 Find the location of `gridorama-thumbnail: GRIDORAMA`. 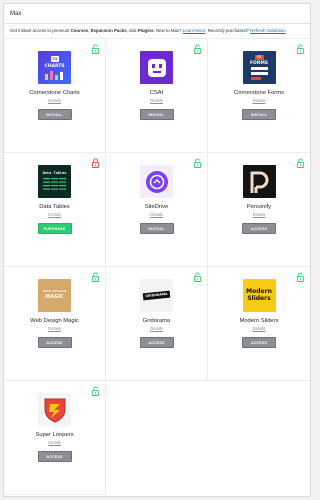

gridorama-thumbnail: GRIDORAMA is located at coordinates (156, 295).